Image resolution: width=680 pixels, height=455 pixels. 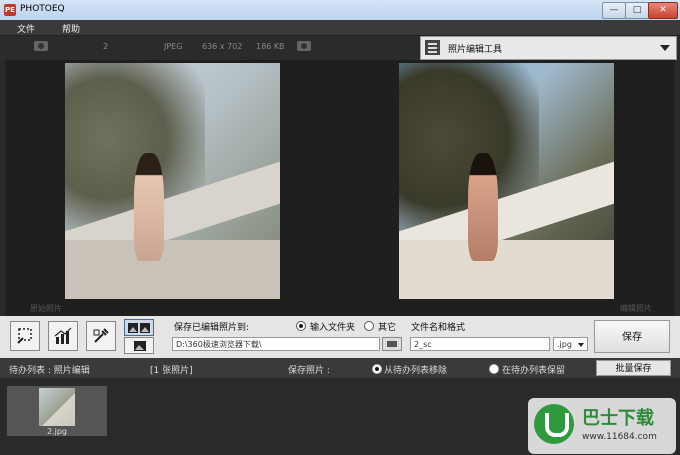 What do you see at coordinates (619, 437) in the screenshot?
I see `watermark-url: www.11684.com` at bounding box center [619, 437].